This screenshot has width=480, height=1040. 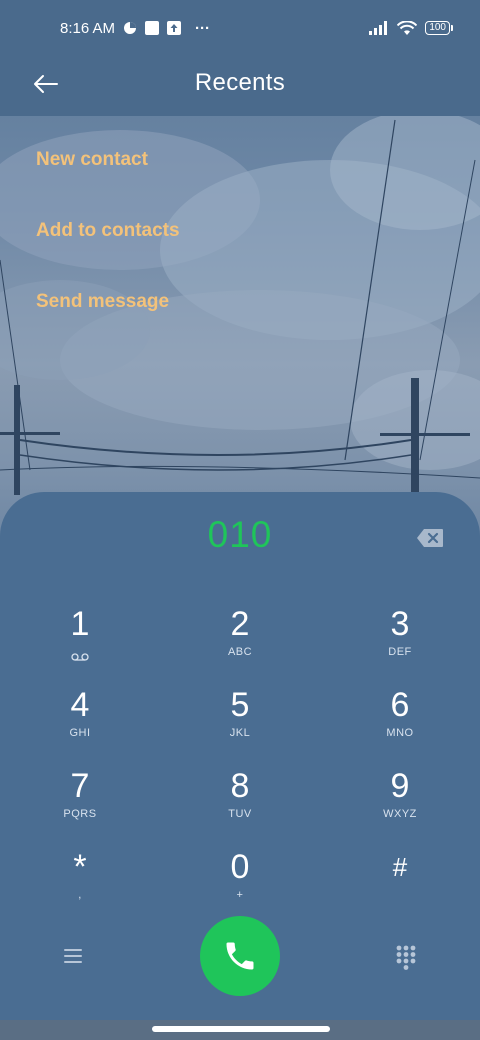 I want to click on key-5: 5 JKL, so click(x=240, y=723).